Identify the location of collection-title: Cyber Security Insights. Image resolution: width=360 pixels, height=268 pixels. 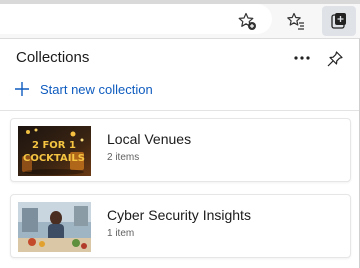
(179, 215).